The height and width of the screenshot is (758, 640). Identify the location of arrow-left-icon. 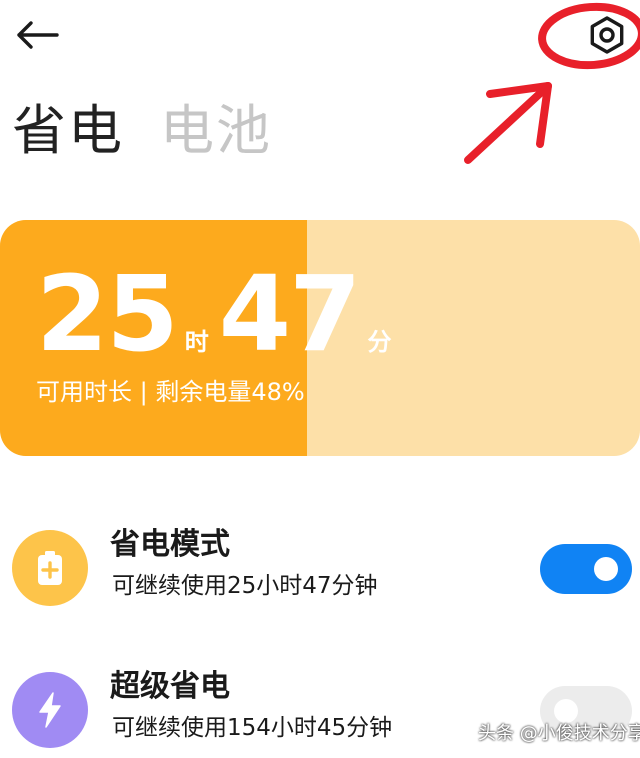
(38, 35).